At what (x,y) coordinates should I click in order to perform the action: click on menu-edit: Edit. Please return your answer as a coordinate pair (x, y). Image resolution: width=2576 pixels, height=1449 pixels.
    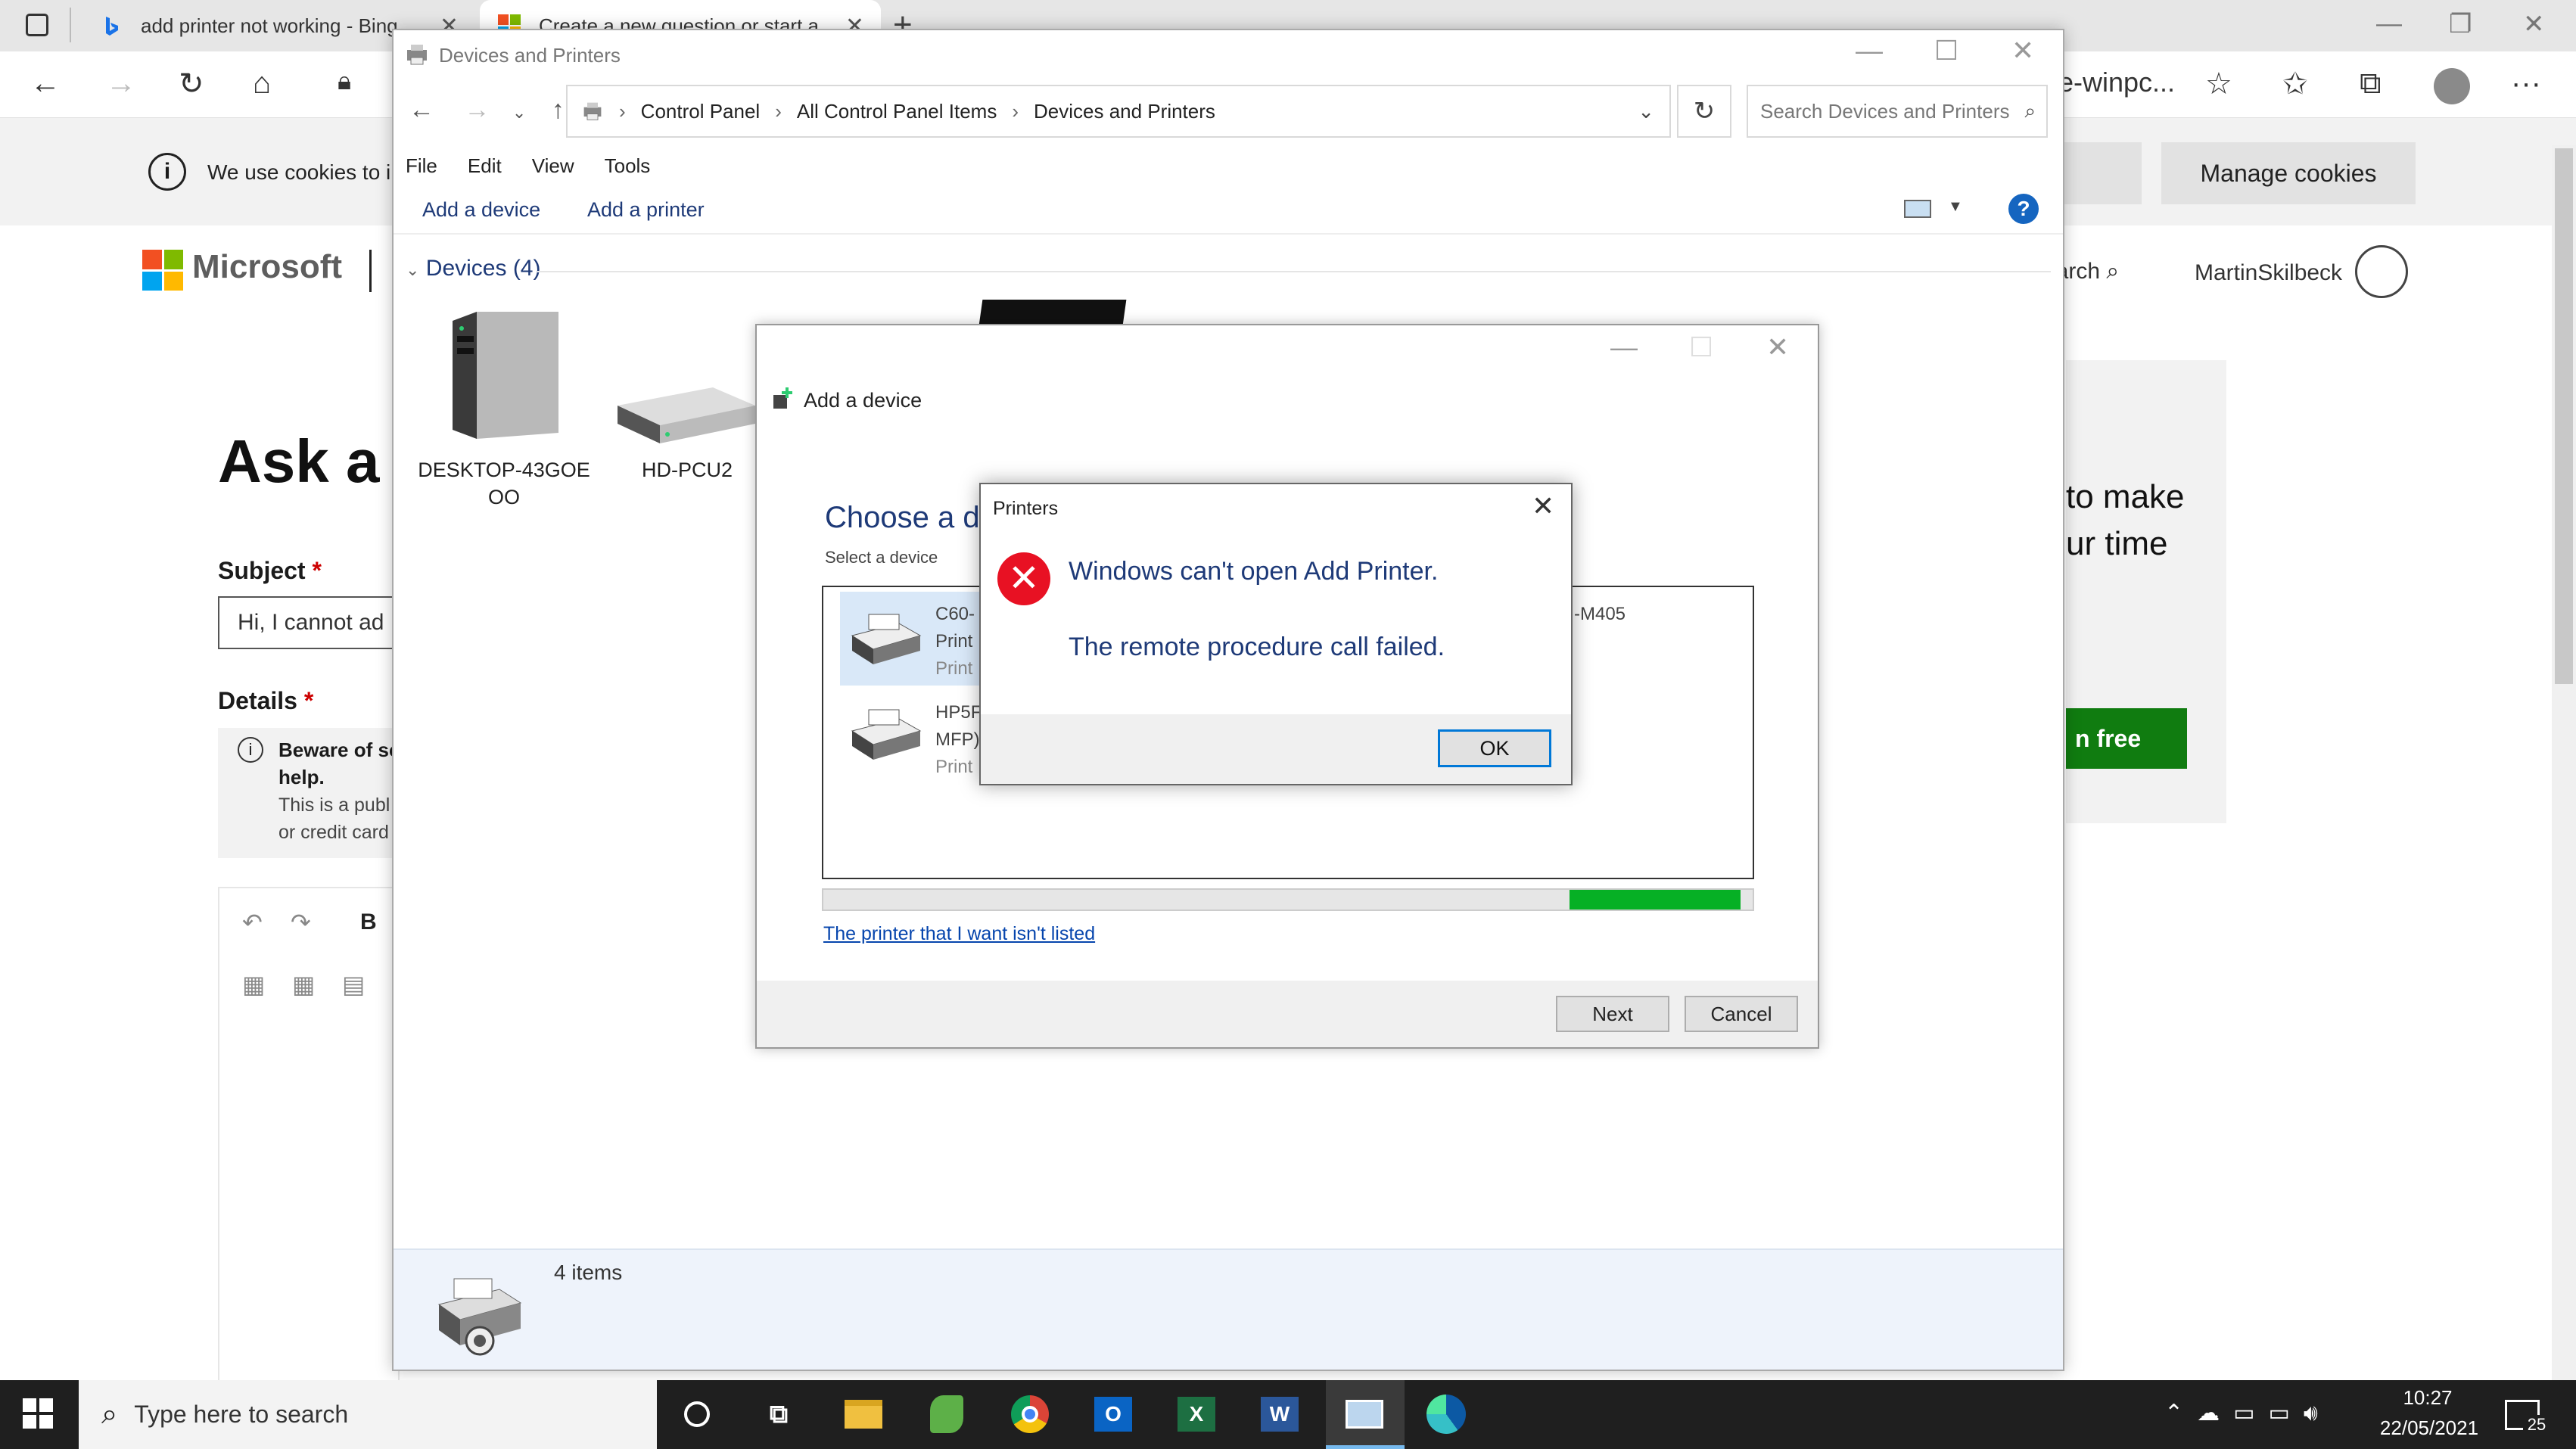
    Looking at the image, I should click on (485, 166).